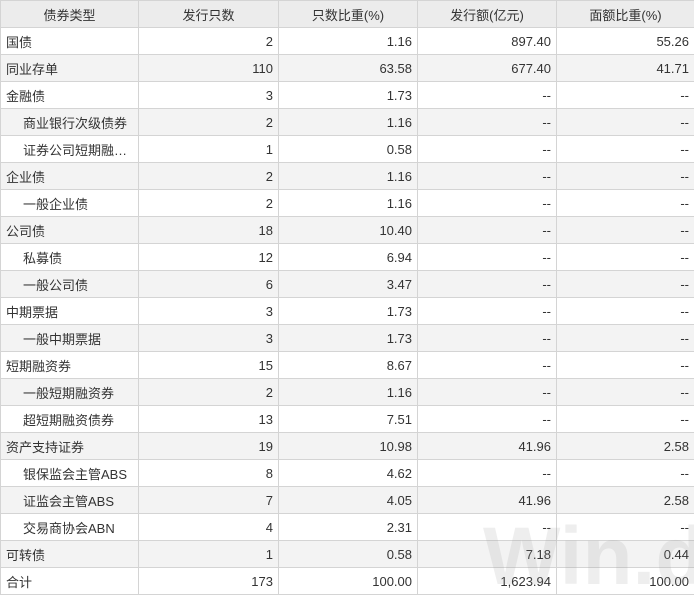  What do you see at coordinates (70, 68) in the screenshot?
I see `cell-bond-type: 同业存单` at bounding box center [70, 68].